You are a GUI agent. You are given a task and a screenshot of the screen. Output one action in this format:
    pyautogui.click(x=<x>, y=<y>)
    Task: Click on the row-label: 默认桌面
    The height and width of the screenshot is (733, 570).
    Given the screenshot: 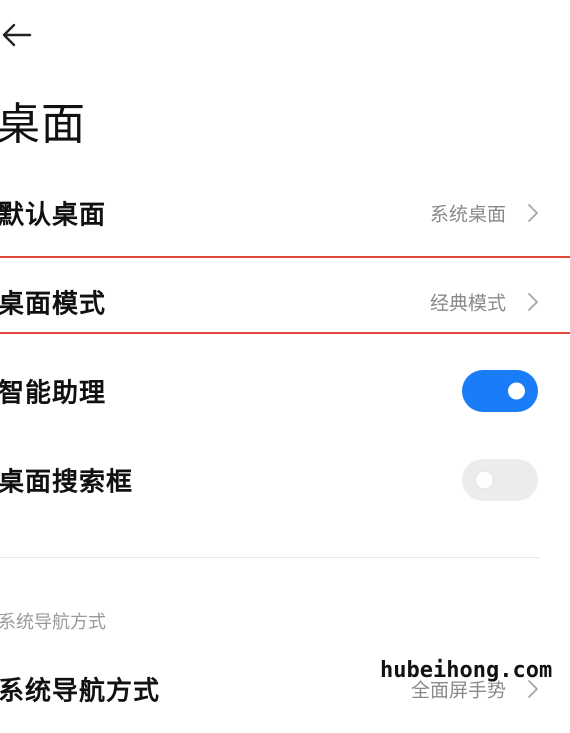 What is the action you would take?
    pyautogui.click(x=53, y=215)
    